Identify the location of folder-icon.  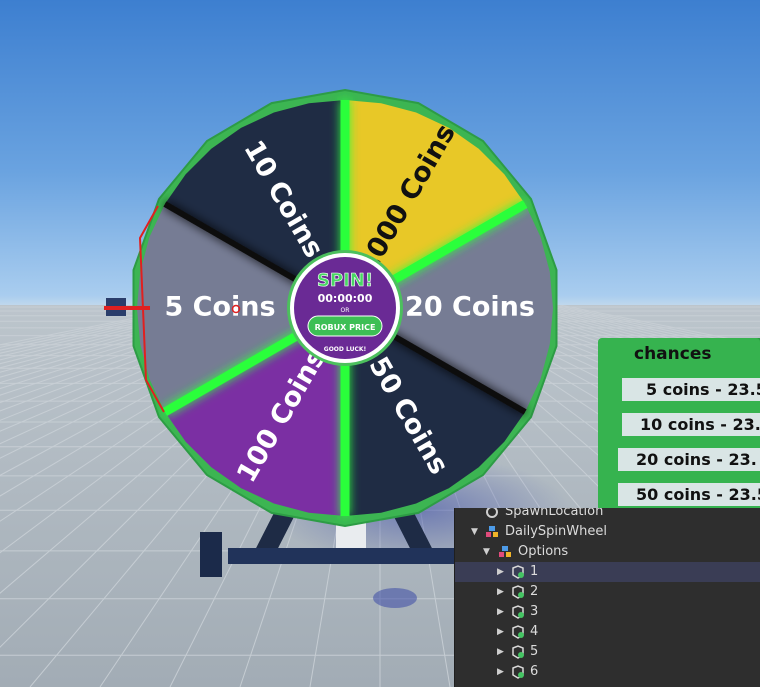
(505, 552).